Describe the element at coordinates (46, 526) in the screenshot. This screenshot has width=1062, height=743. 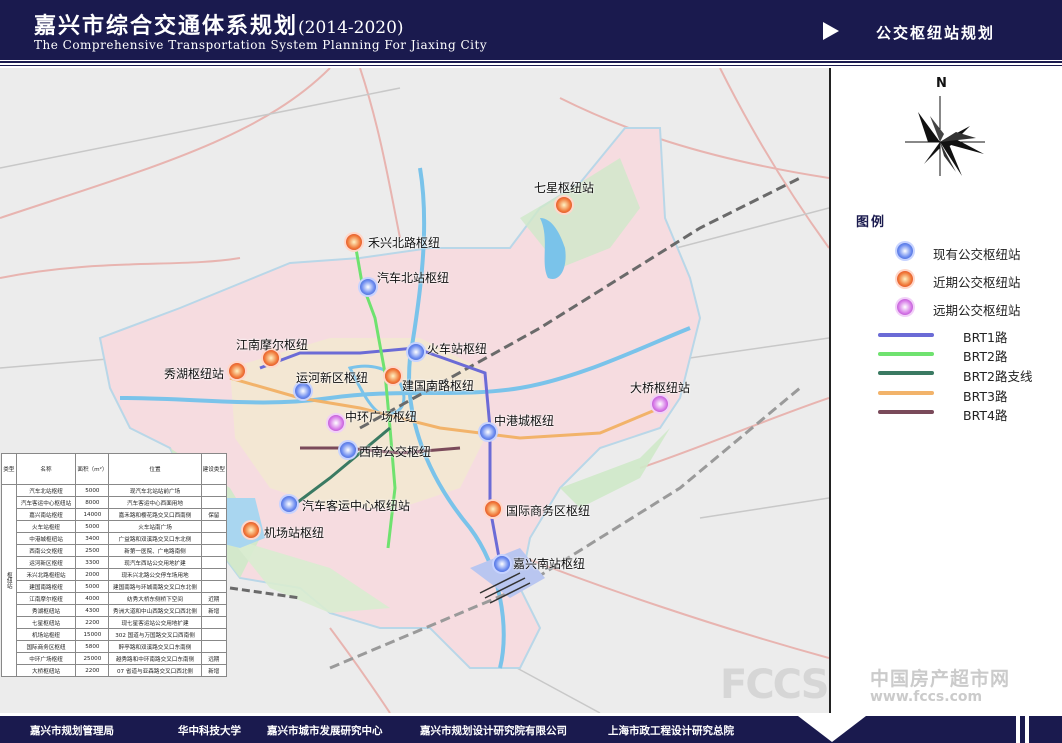
I see `cell-name: 火车站枢纽` at that location.